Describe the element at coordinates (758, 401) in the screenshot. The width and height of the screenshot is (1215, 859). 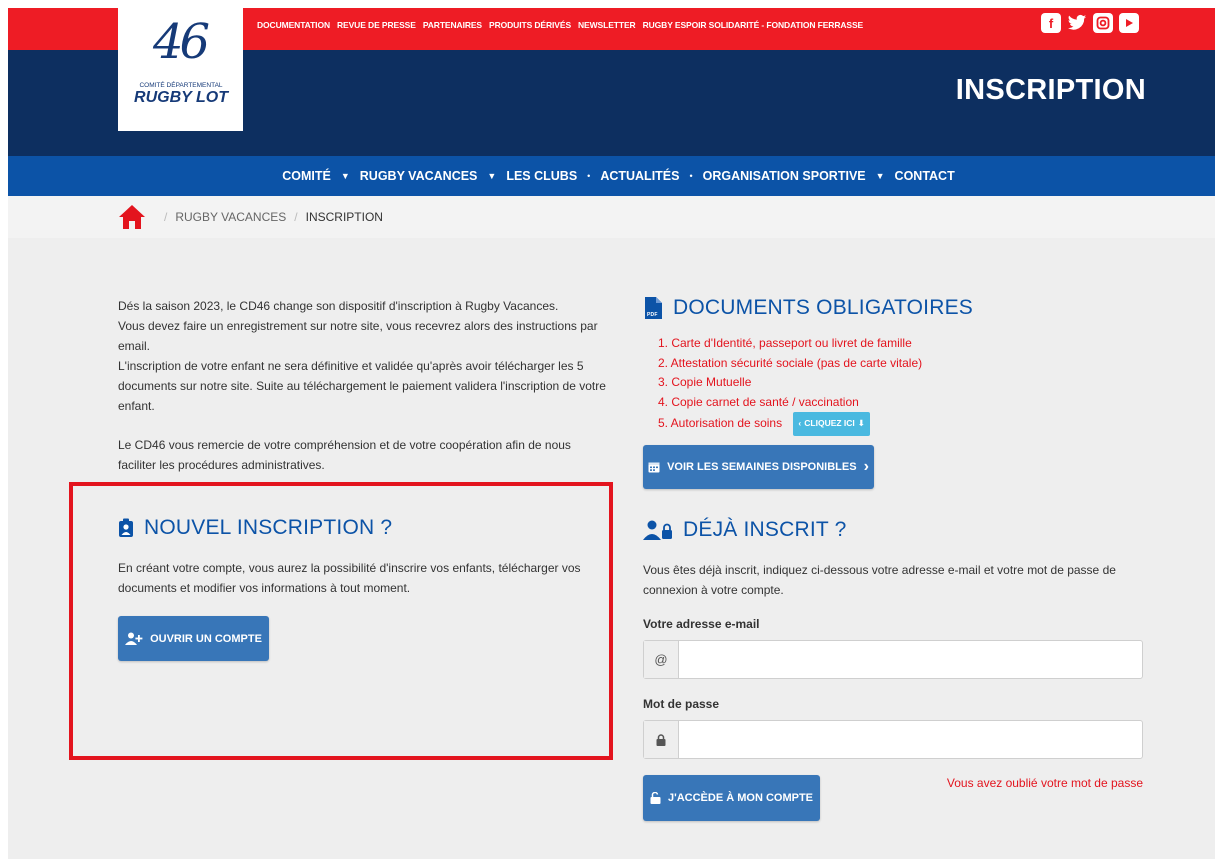
I see `document-item: 4. Copie carnet de santé / vaccination` at that location.